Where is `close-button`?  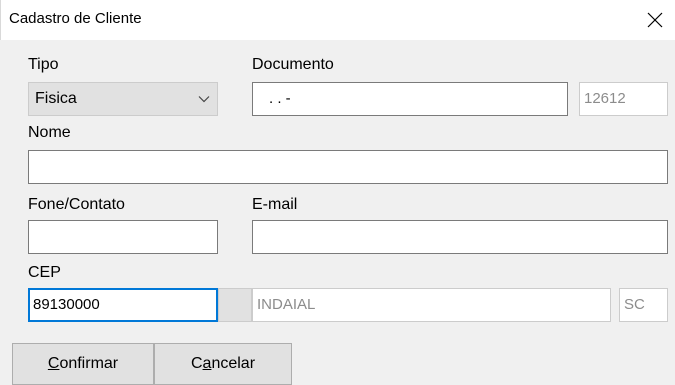 close-button is located at coordinates (655, 20).